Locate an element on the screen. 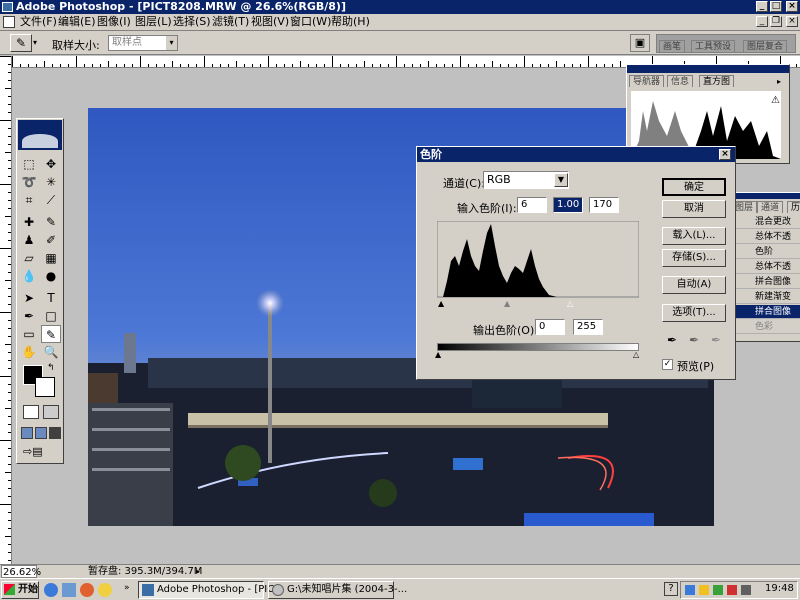  doc-close-button: × is located at coordinates (792, 21).